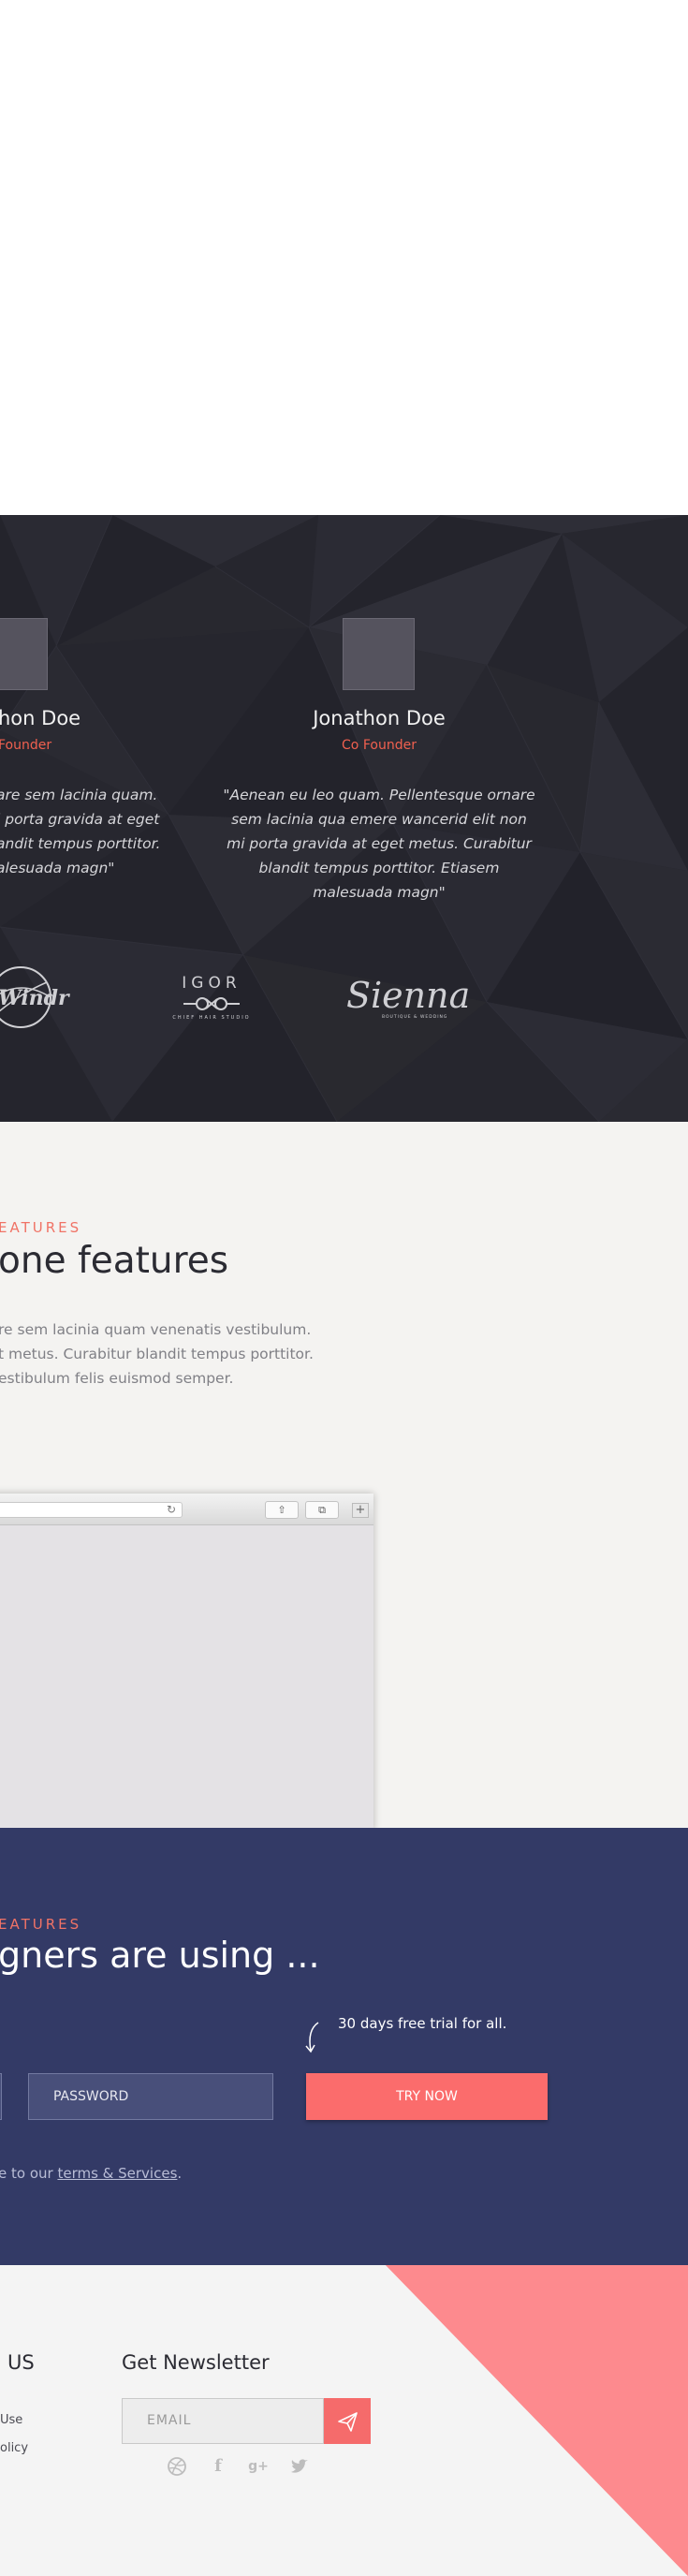 The image size is (688, 2576). What do you see at coordinates (114, 1261) in the screenshot?
I see `section-title: one features` at bounding box center [114, 1261].